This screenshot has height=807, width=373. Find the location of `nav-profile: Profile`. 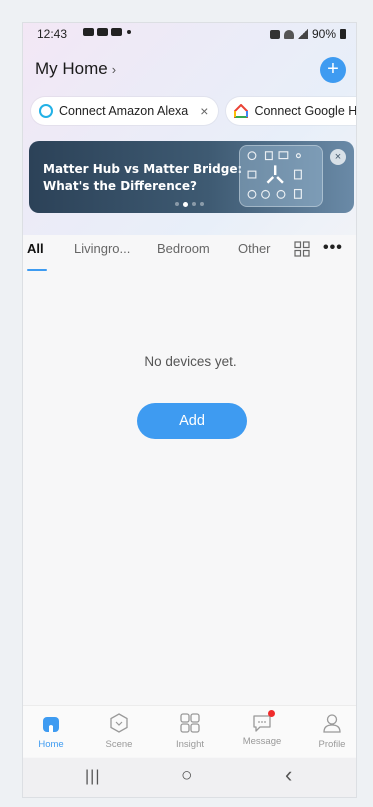

nav-profile: Profile is located at coordinates (329, 731).